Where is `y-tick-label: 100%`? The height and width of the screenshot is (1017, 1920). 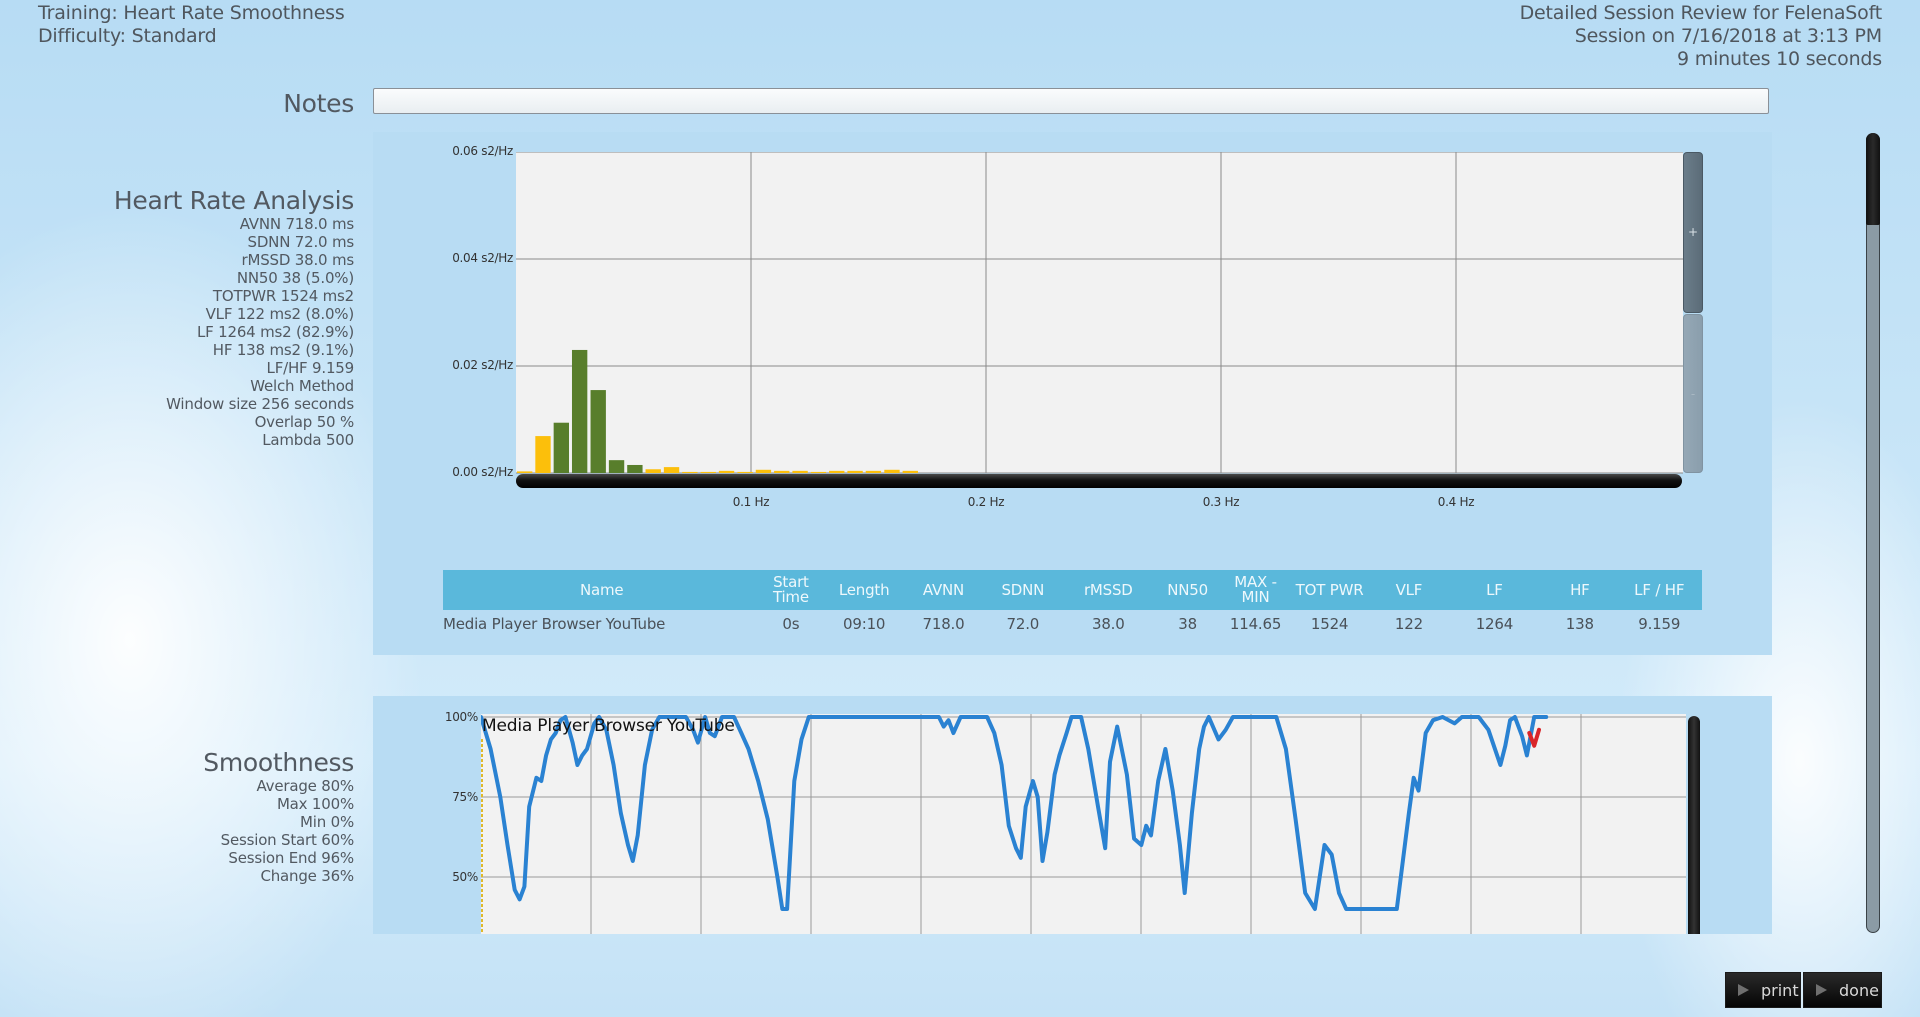
y-tick-label: 100% is located at coordinates (461, 717).